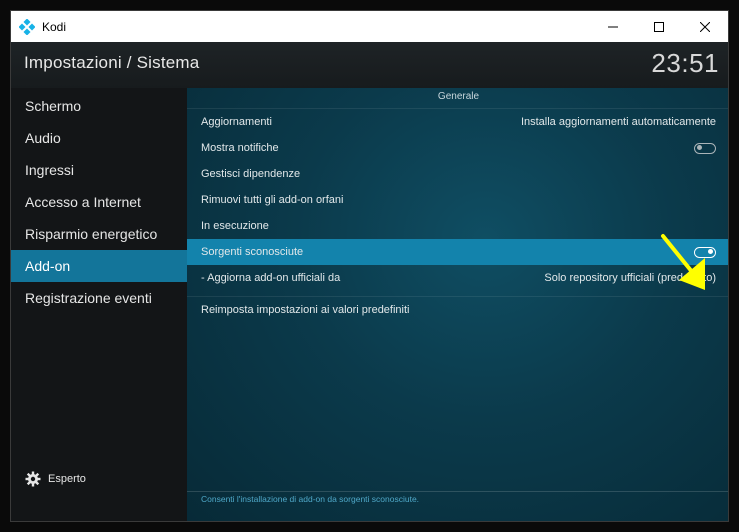  Describe the element at coordinates (99, 266) in the screenshot. I see `sidebar-item-add-on: Add-on` at that location.